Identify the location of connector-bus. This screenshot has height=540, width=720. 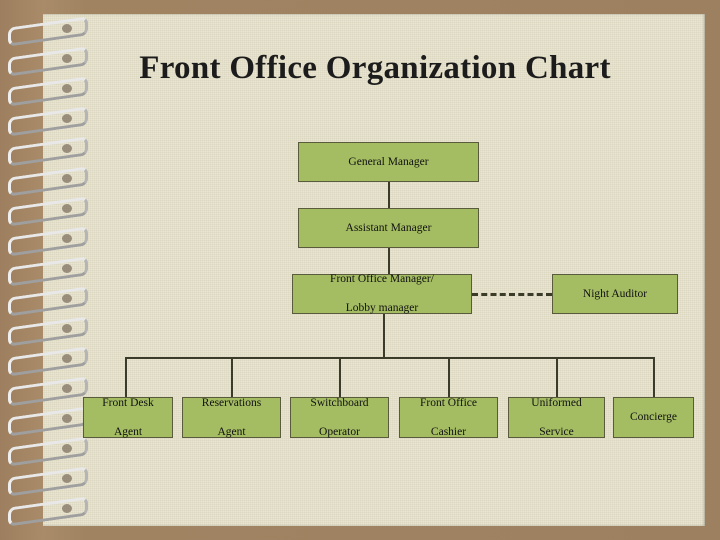
(389, 358).